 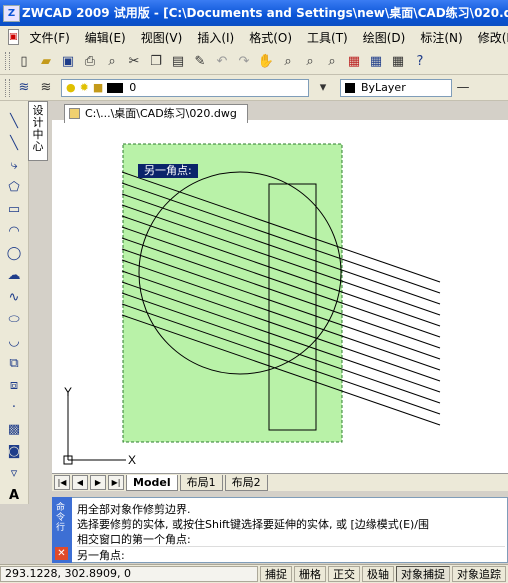 What do you see at coordinates (310, 574) in the screenshot?
I see `grid-toggle: 栅格` at bounding box center [310, 574].